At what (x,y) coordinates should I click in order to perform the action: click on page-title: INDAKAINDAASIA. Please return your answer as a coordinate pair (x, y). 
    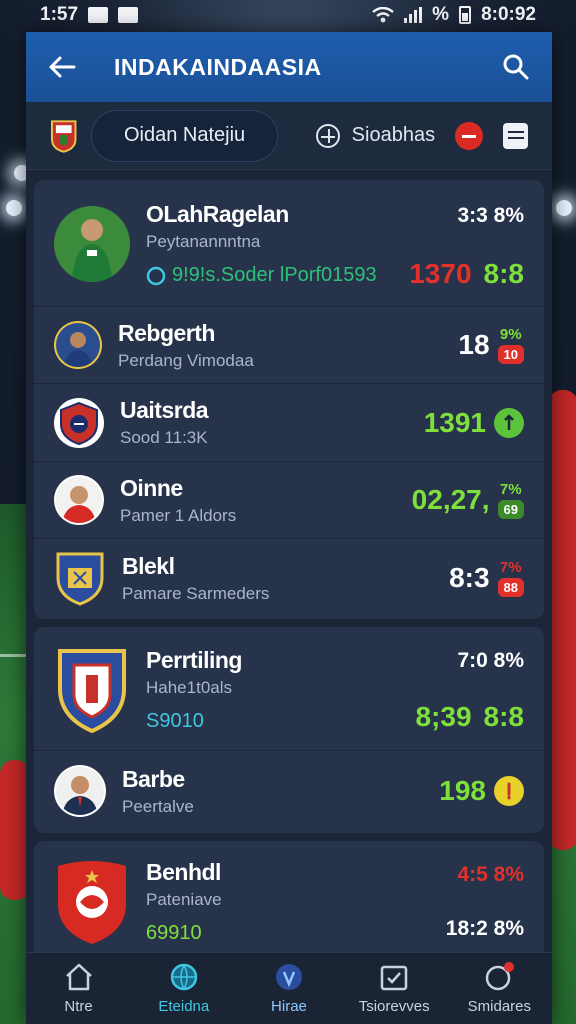
    Looking at the image, I should click on (218, 66).